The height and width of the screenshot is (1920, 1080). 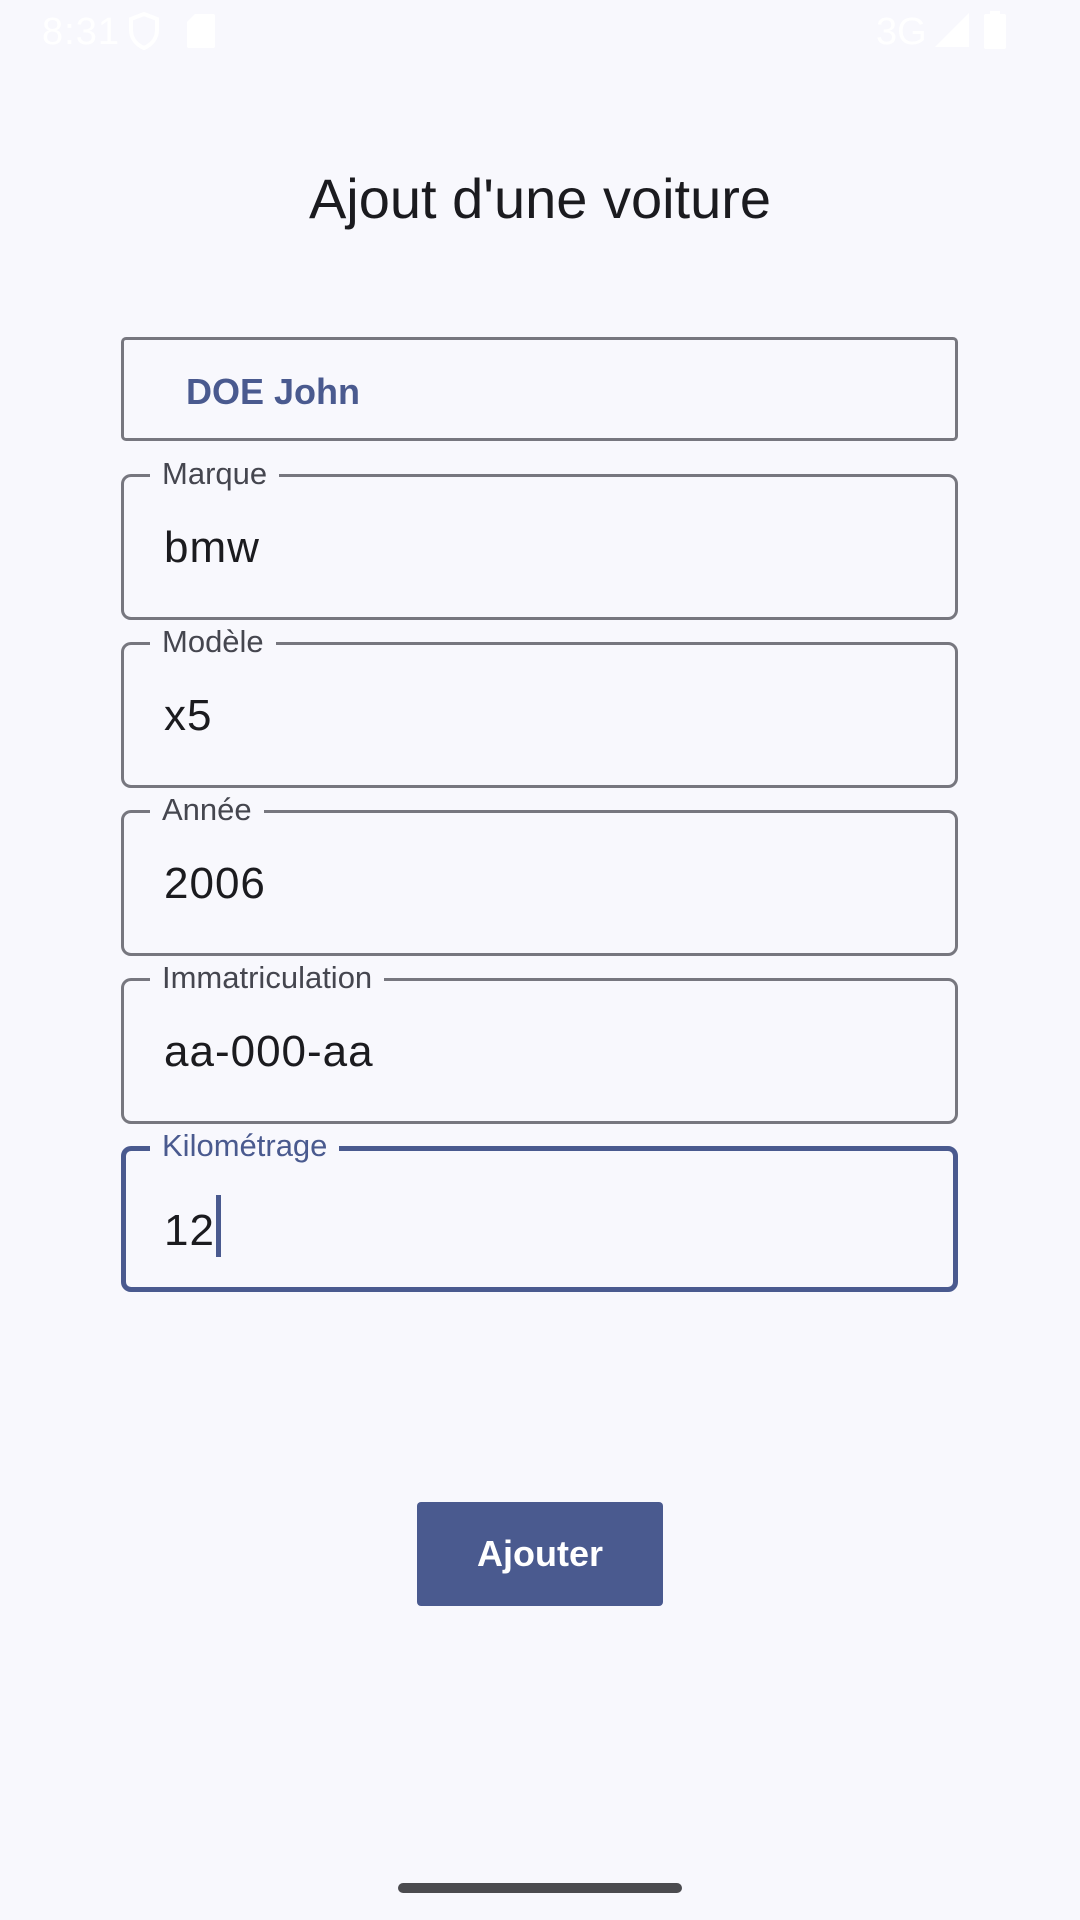 I want to click on home-indicator, so click(x=540, y=1888).